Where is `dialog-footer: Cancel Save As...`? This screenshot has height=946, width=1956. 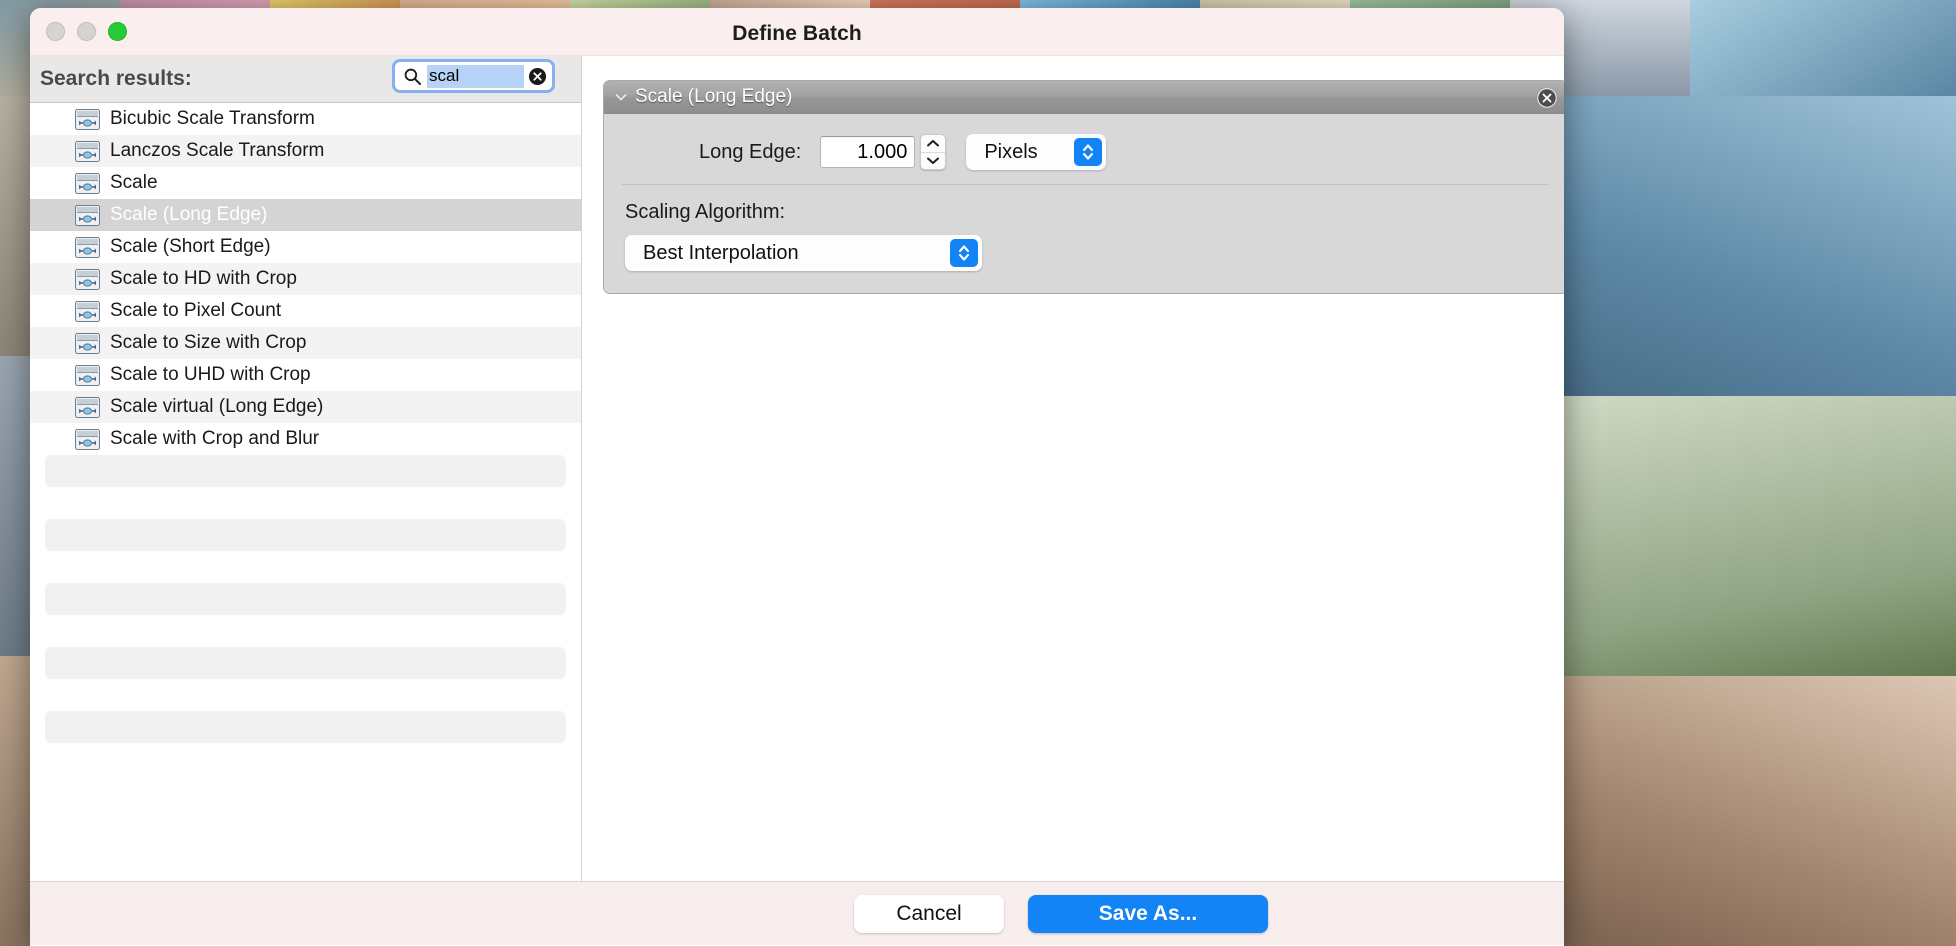
dialog-footer: Cancel Save As... is located at coordinates (797, 913).